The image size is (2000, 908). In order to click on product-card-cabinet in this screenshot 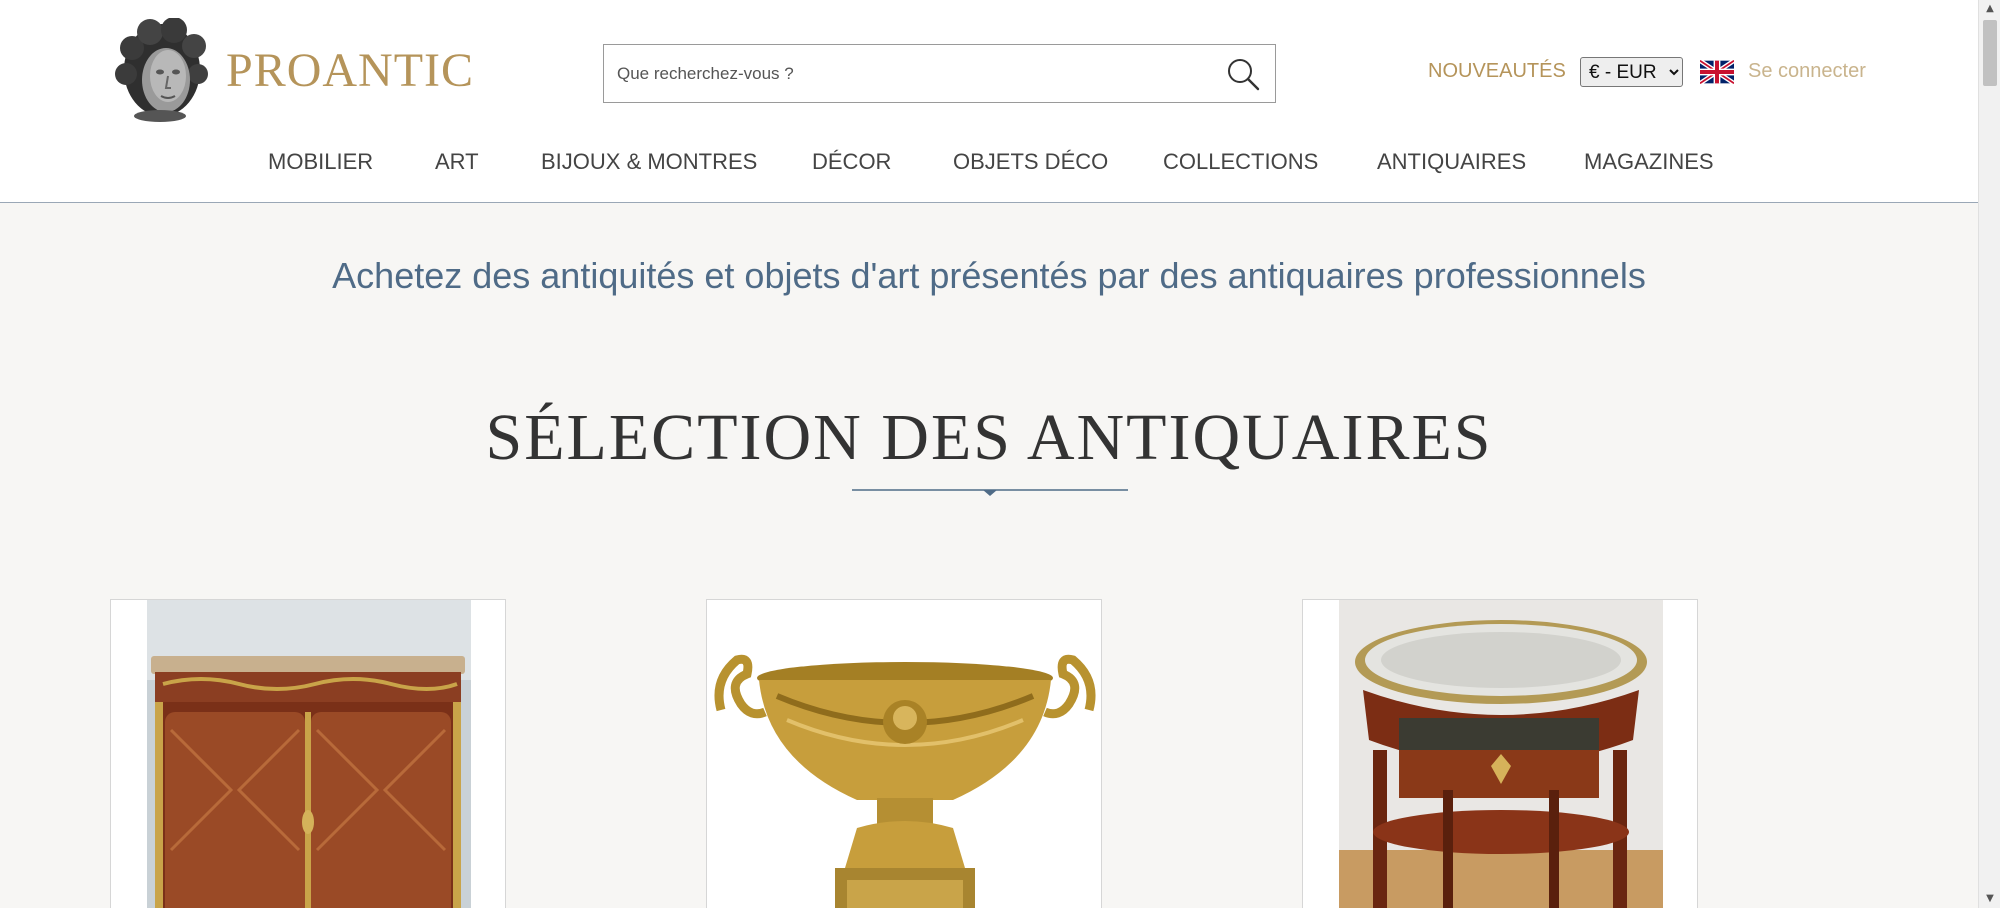, I will do `click(308, 753)`.